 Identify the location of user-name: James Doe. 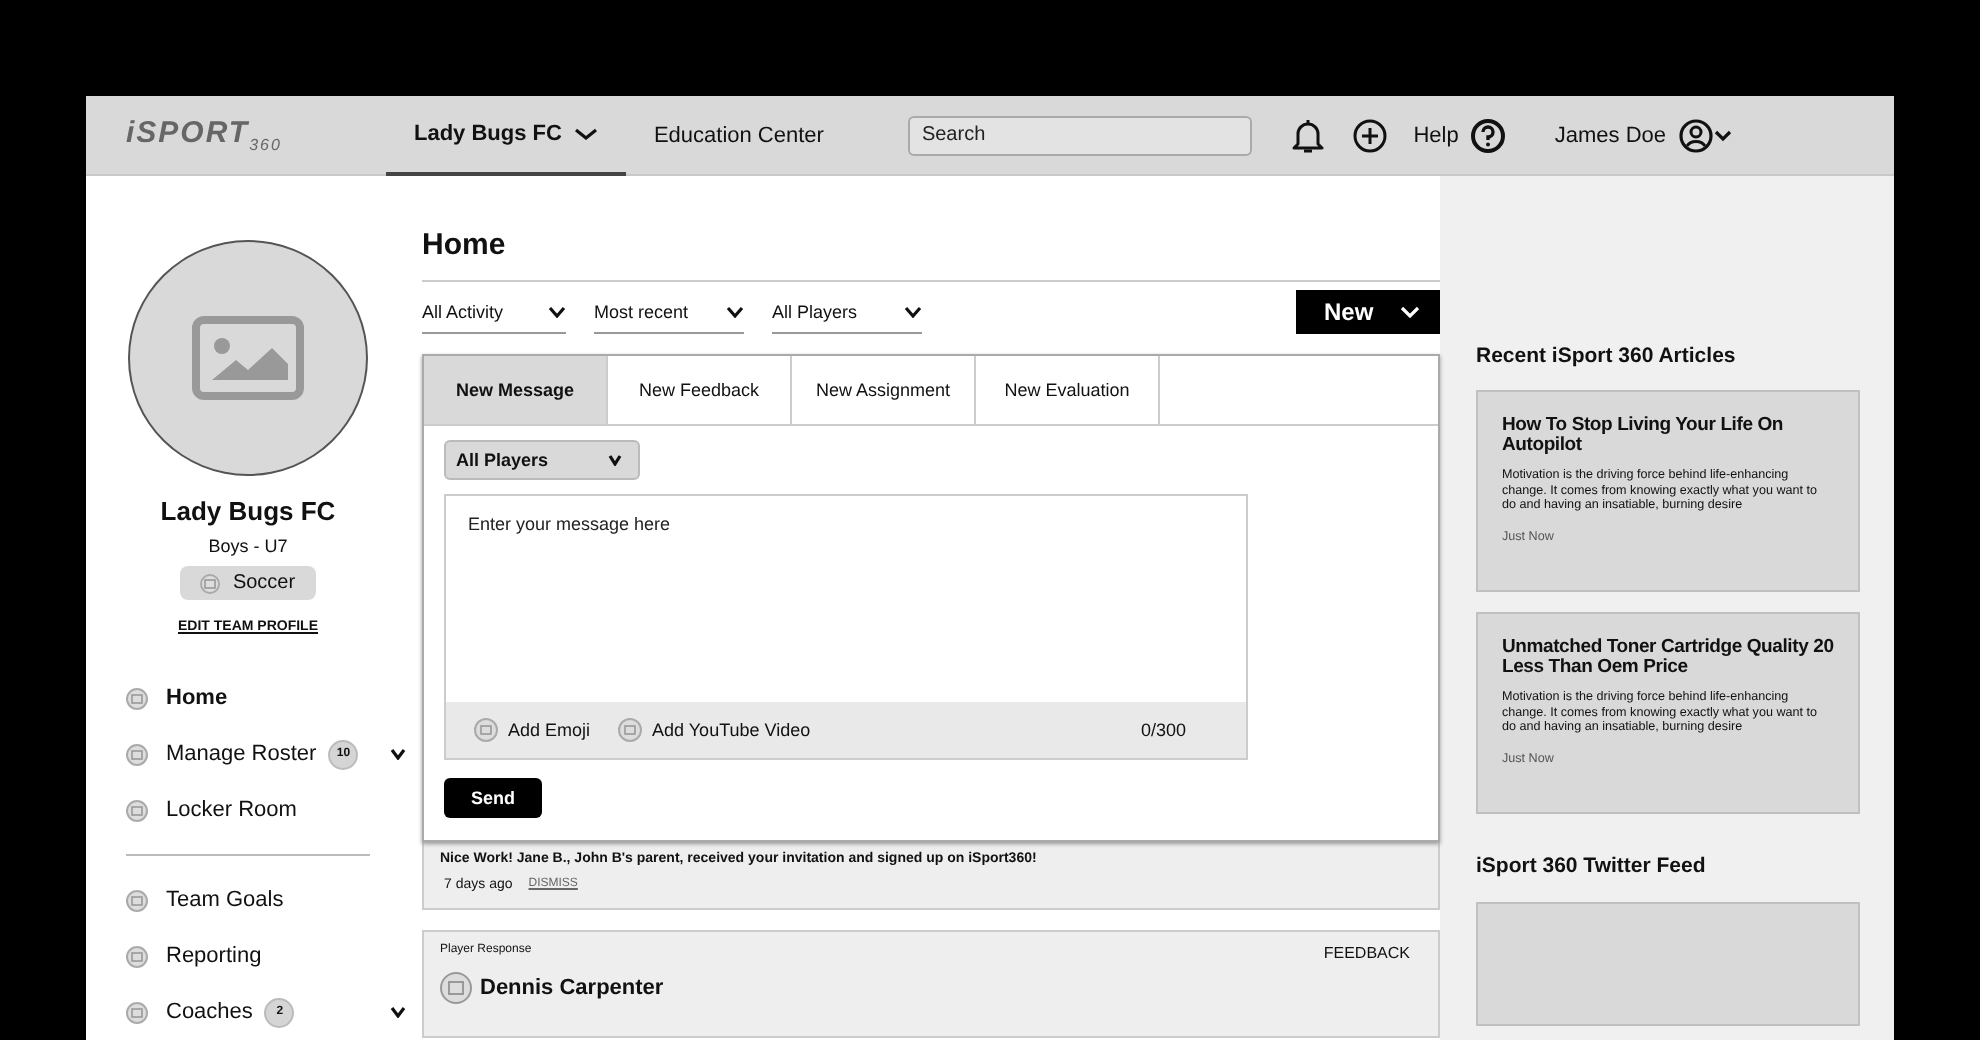
(1610, 135).